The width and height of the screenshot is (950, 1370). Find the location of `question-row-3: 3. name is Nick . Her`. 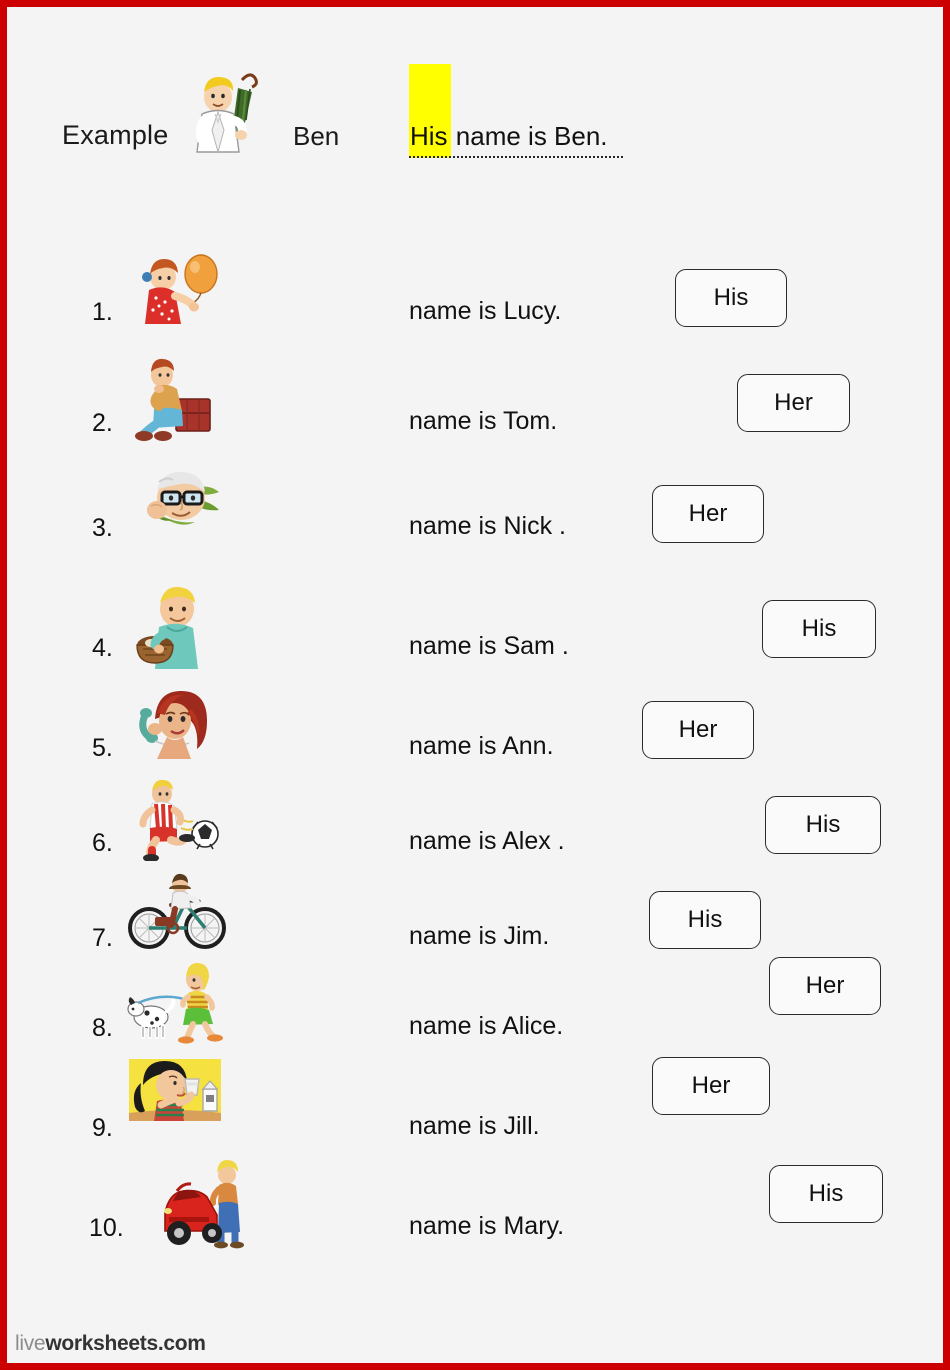

question-row-3: 3. name is Nick . Her is located at coordinates (475, 522).